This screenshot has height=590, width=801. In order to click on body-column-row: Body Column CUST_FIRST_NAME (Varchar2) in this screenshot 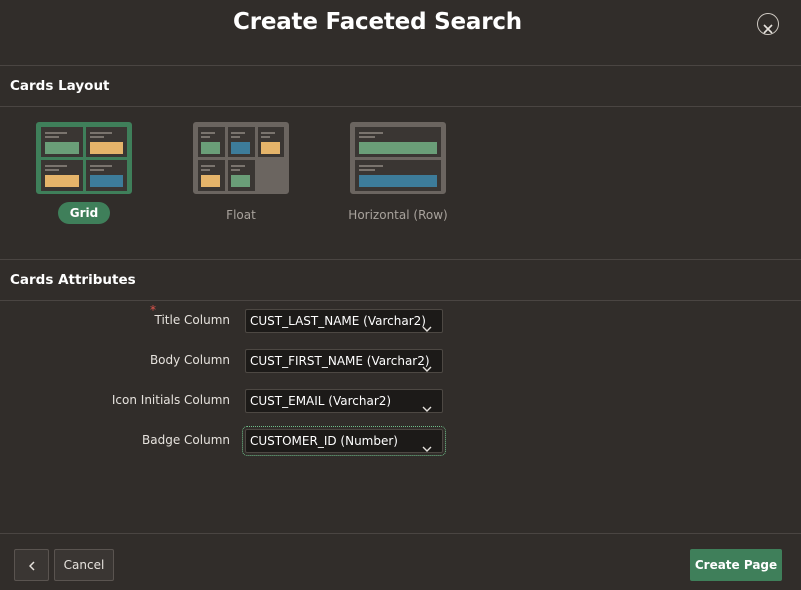, I will do `click(400, 361)`.